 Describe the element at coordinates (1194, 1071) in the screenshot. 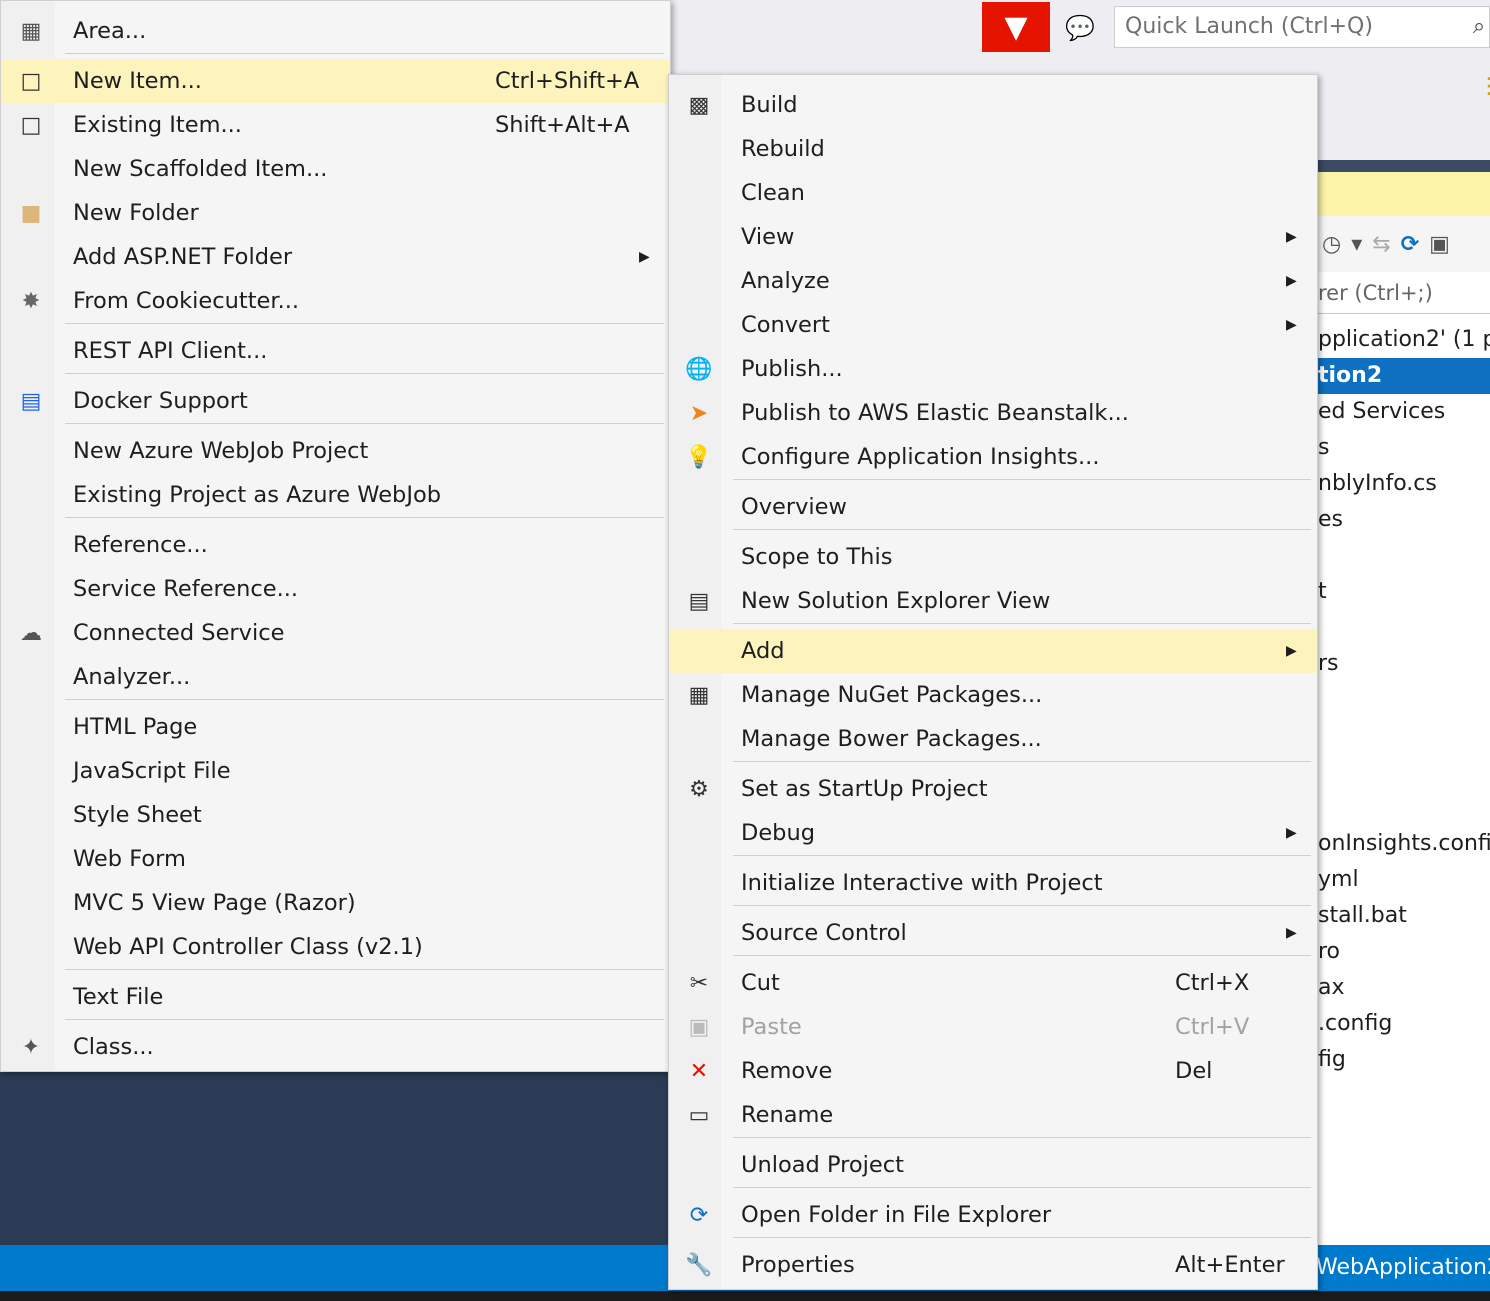

I see `menu-item-shortcut: Del` at that location.